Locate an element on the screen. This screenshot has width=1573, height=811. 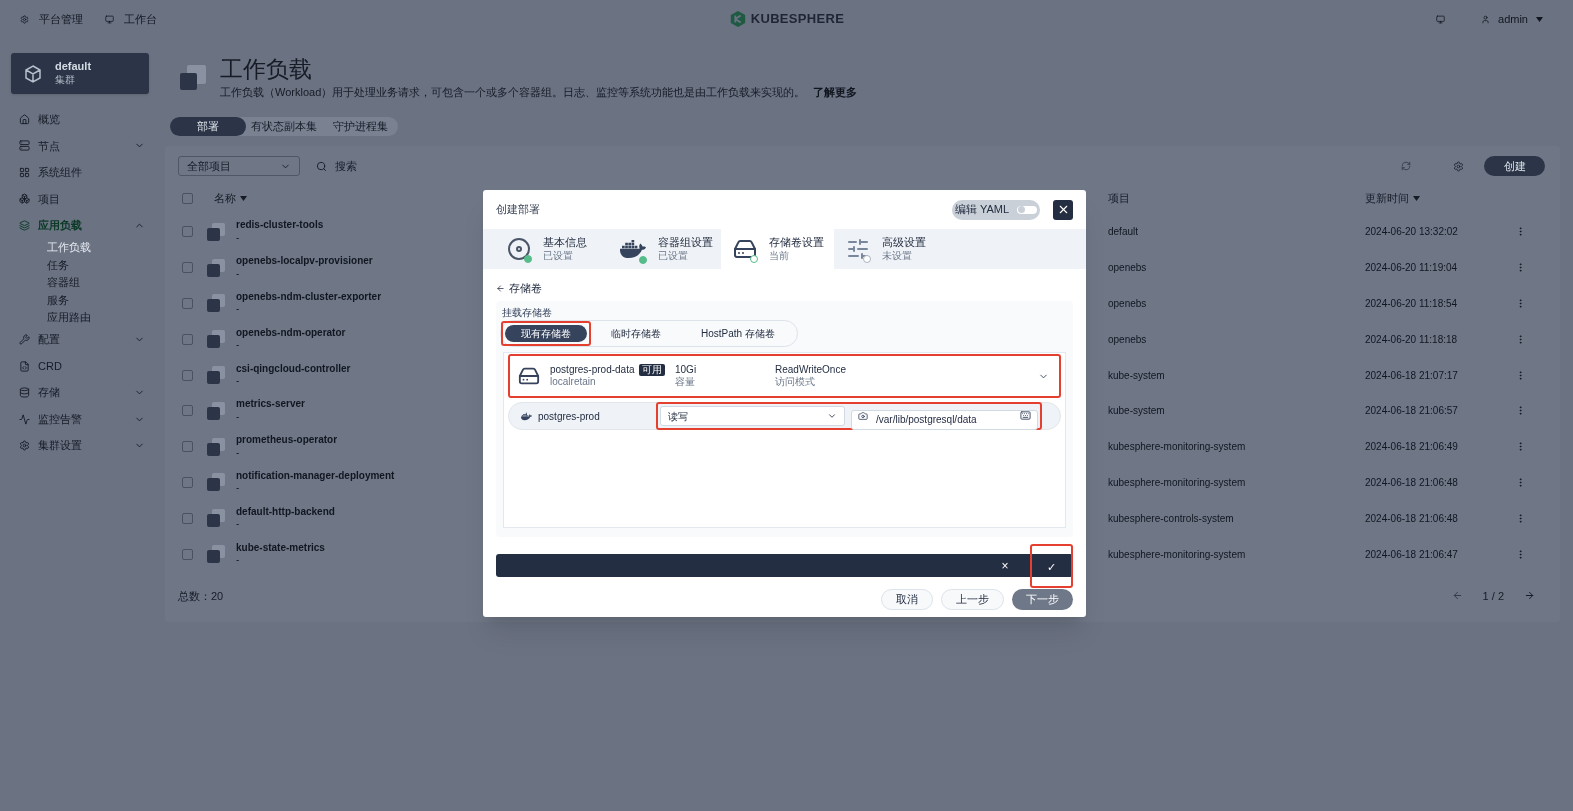
step: 容器组设置 已设置 is located at coordinates (664, 249).